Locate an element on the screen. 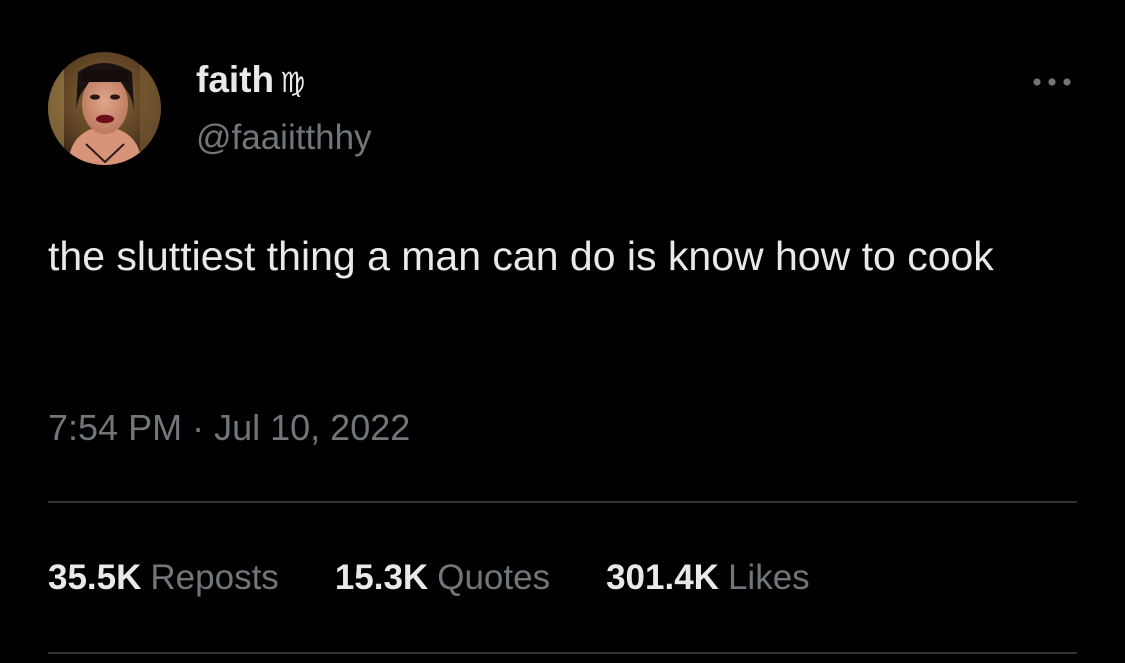  timestamp-date: Jul 10, 2022 is located at coordinates (312, 427).